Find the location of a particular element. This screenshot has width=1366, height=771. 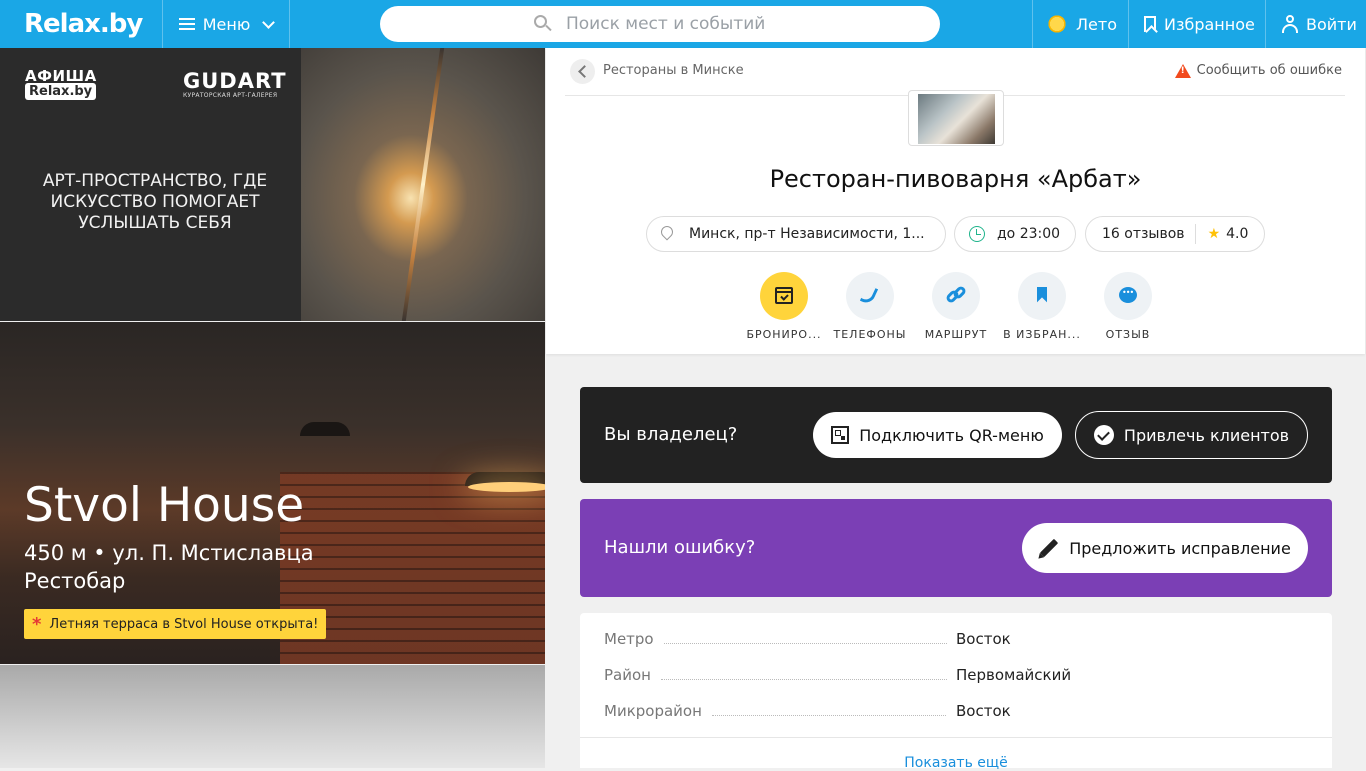

lamp-glow is located at coordinates (506, 487).